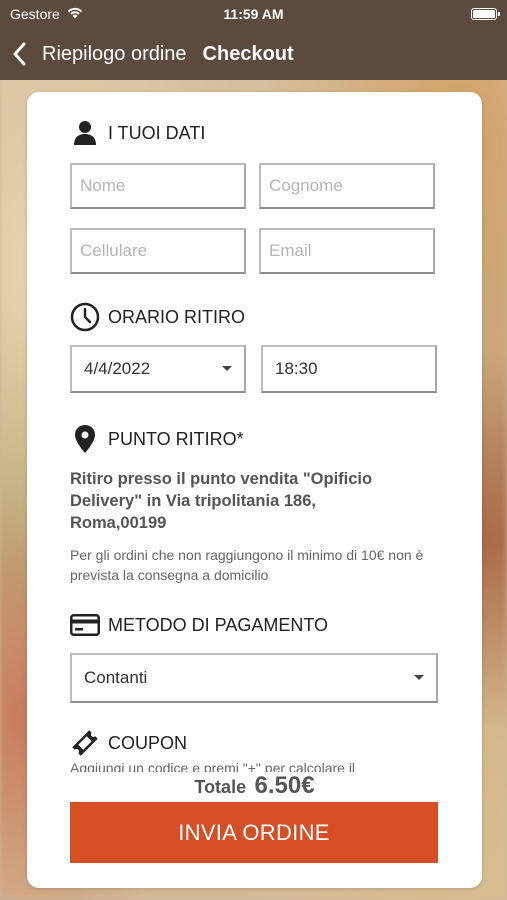 The height and width of the screenshot is (900, 507). I want to click on section-title: COUPON, so click(148, 742).